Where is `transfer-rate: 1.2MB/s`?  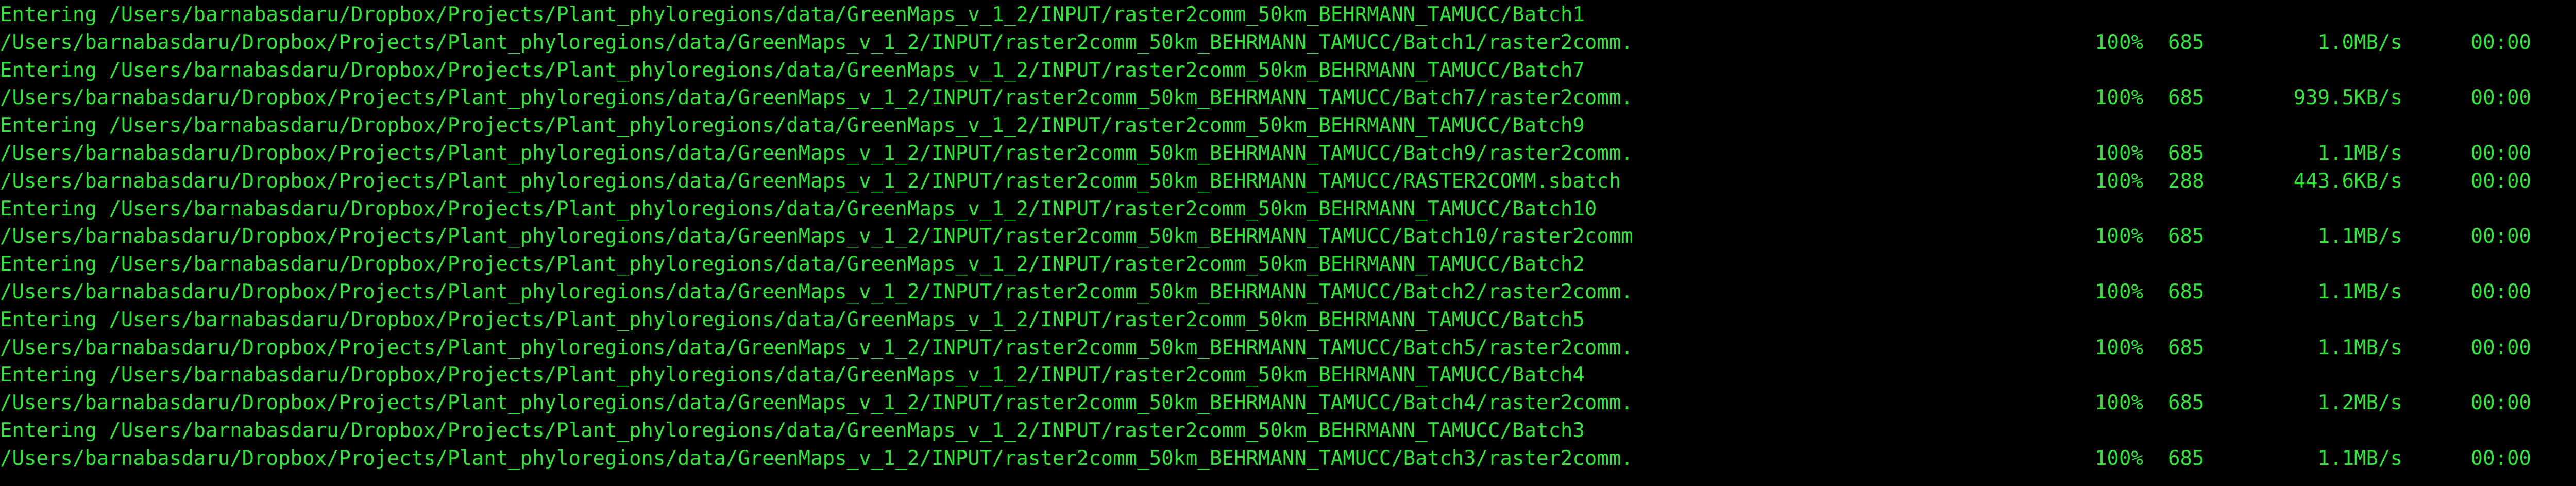 transfer-rate: 1.2MB/s is located at coordinates (2359, 403).